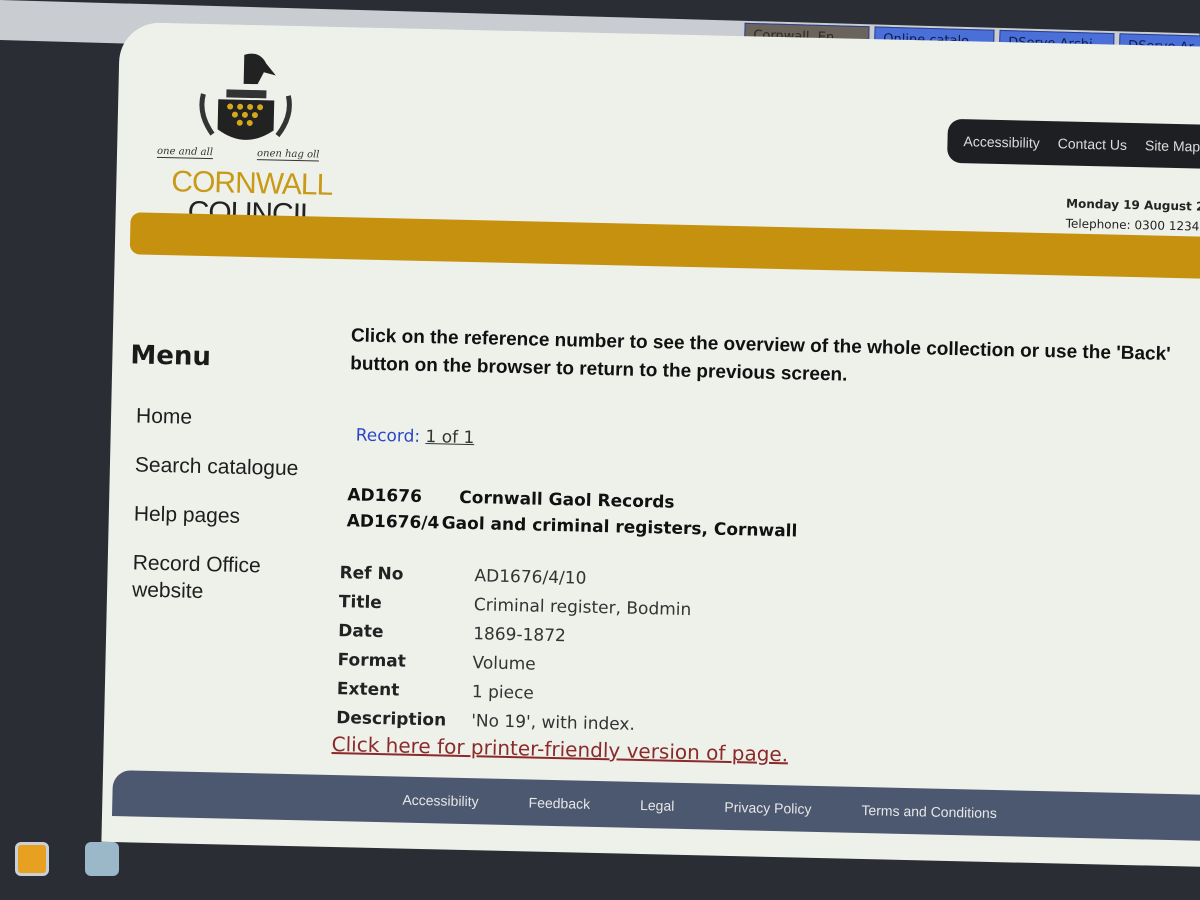 The image size is (1200, 900). Describe the element at coordinates (664, 246) in the screenshot. I see `gold-banner` at that location.